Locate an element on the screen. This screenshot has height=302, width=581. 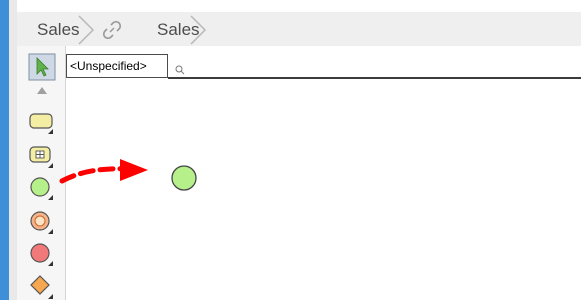
initial-node-tool is located at coordinates (42, 189).